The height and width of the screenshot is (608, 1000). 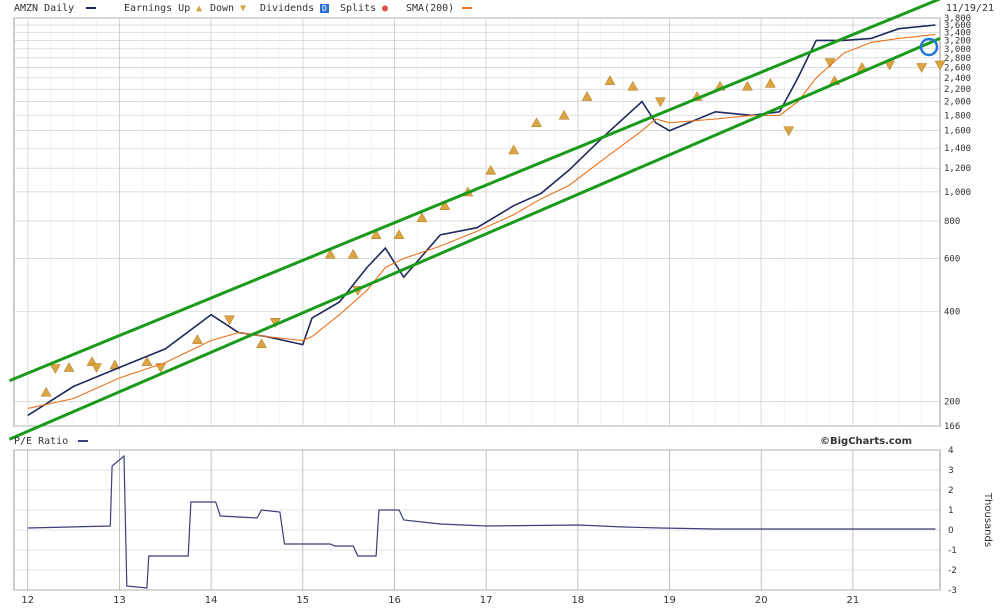 I want to click on price-tick-label: 3,800, so click(x=957, y=19).